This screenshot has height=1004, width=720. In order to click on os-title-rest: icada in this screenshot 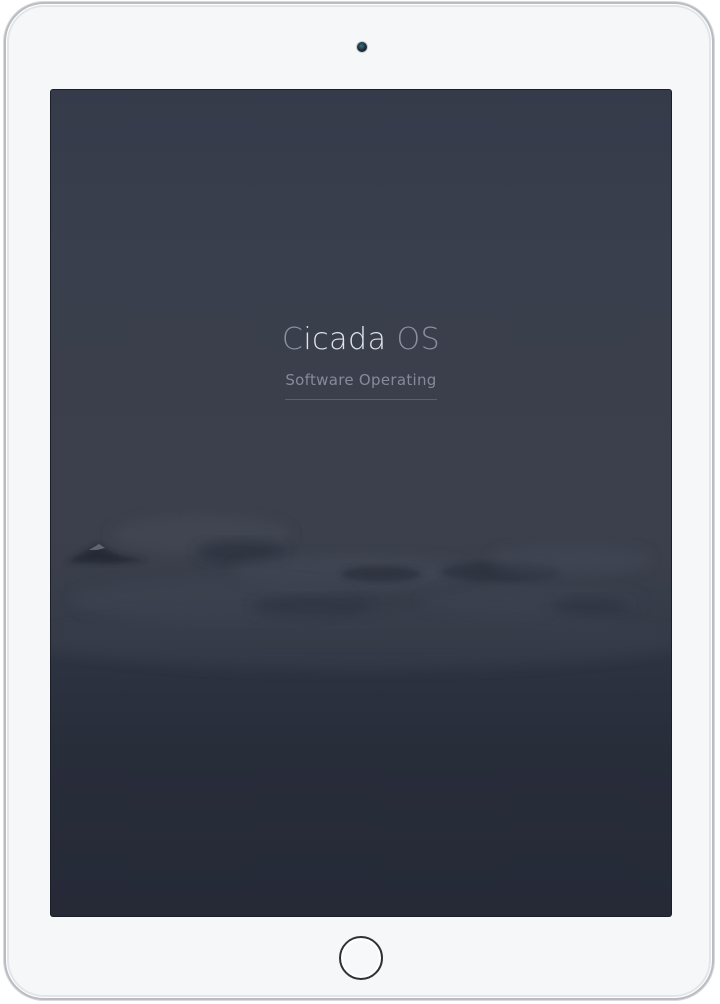, I will do `click(345, 339)`.